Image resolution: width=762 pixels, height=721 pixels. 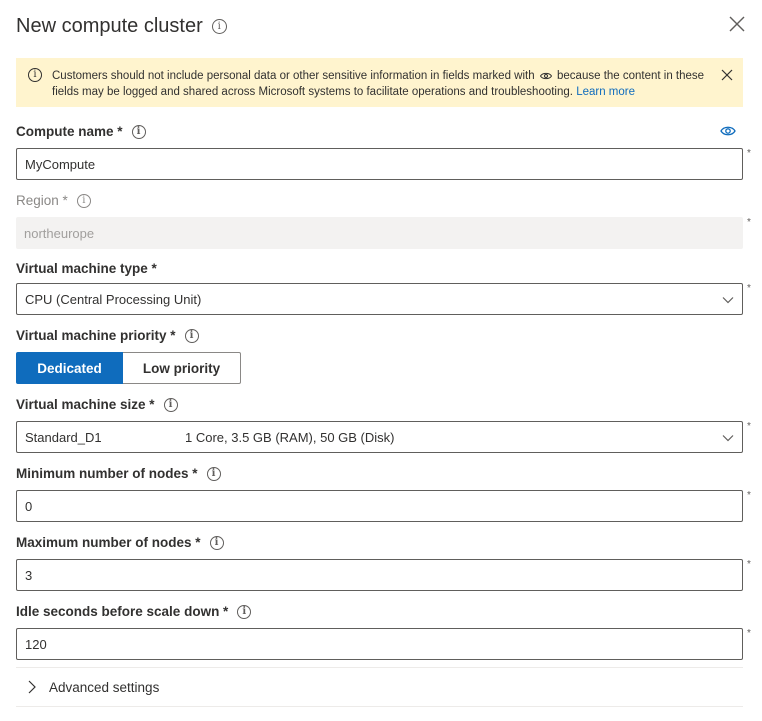 I want to click on idle-seconds-label: Idle seconds before scale down * i, so click(x=134, y=611).